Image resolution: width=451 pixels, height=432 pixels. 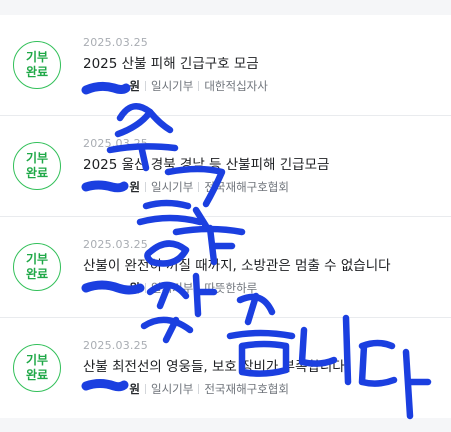 I want to click on campaign-title: 2025 산불 피해 긴급구호 모금, so click(x=263, y=62).